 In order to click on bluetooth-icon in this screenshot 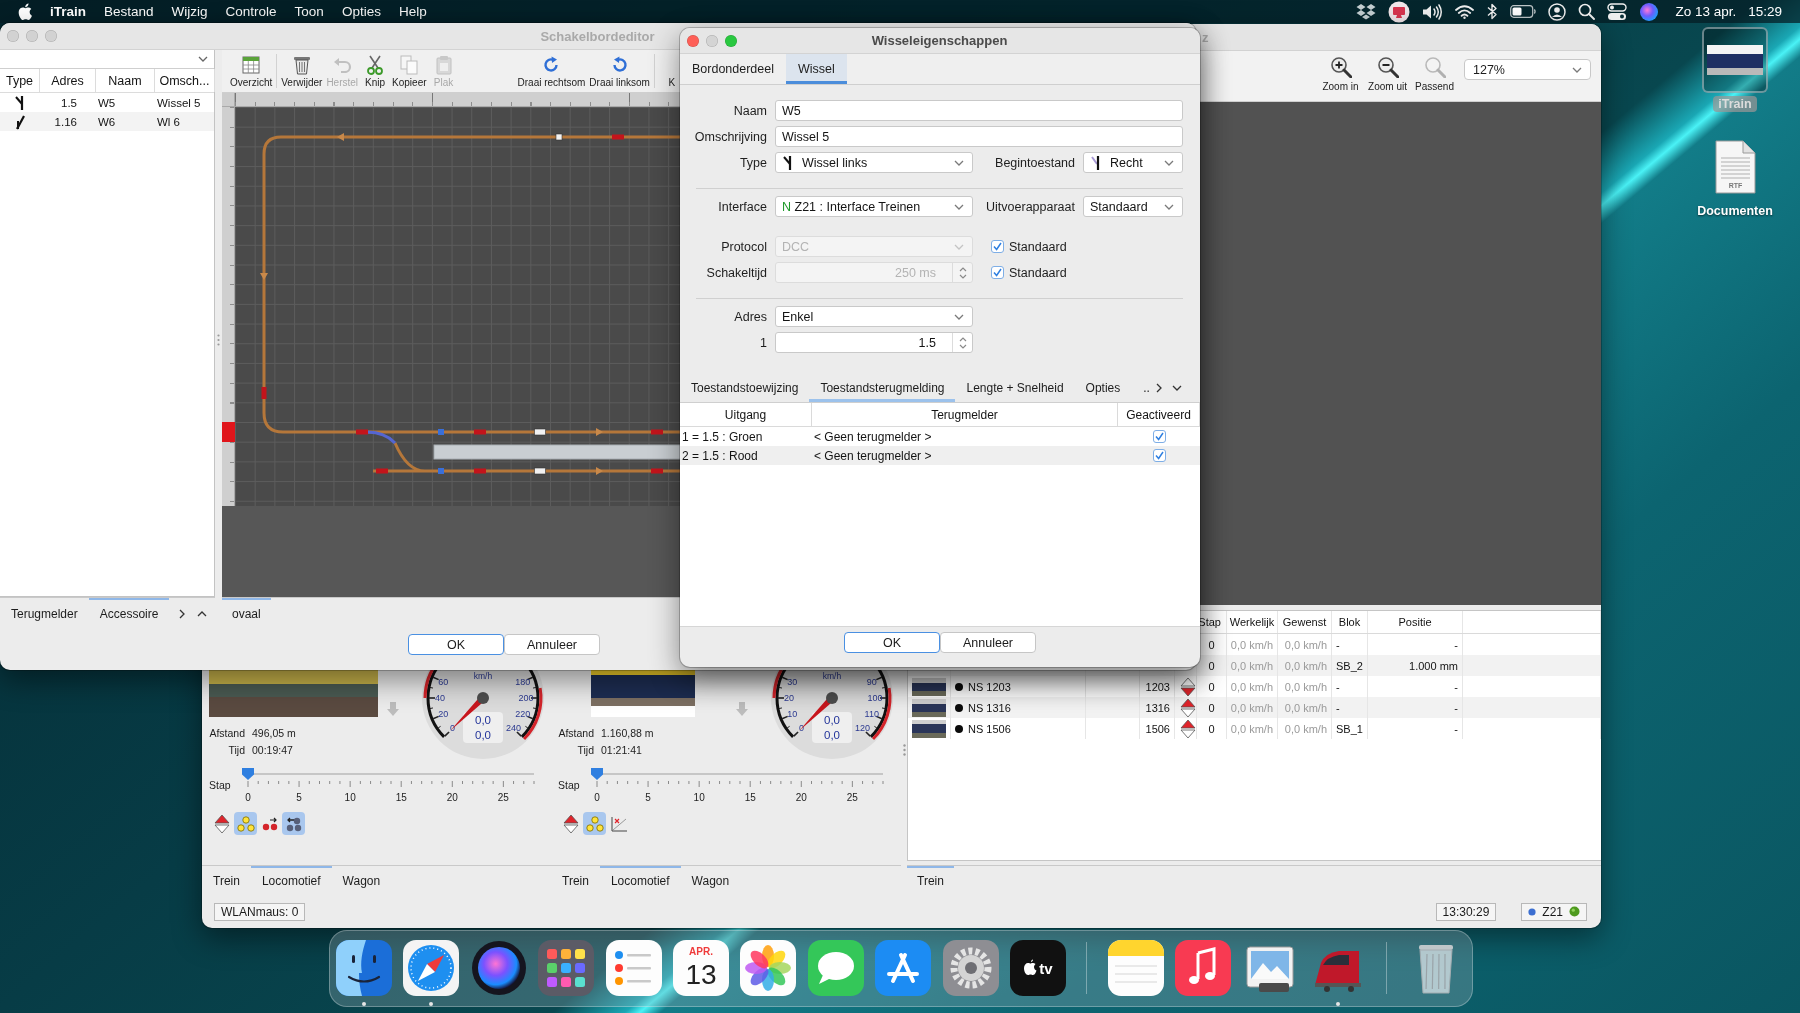, I will do `click(1492, 11)`.